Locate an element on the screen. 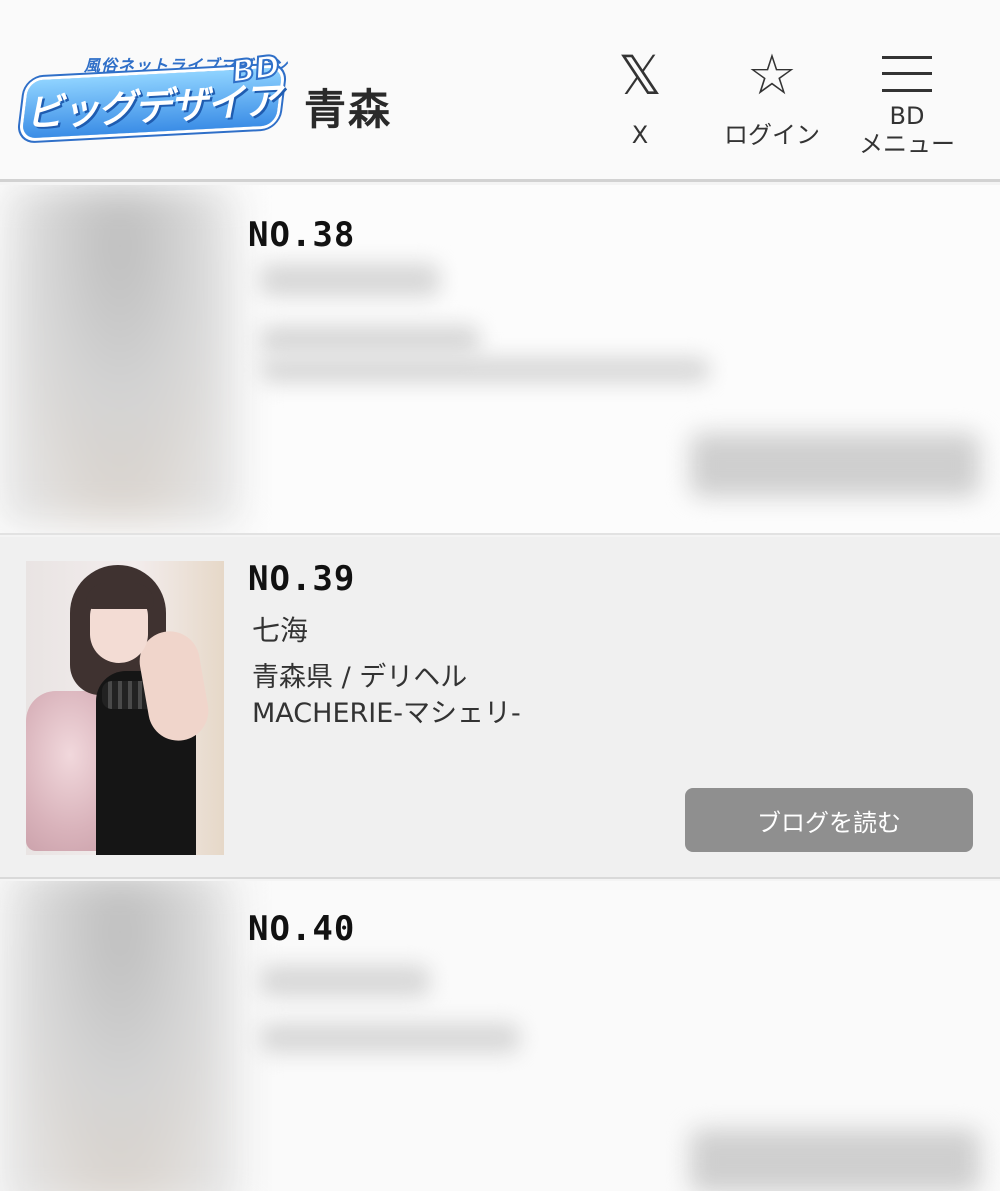 The image size is (1000, 1191). login-label: ログイン is located at coordinates (772, 135).